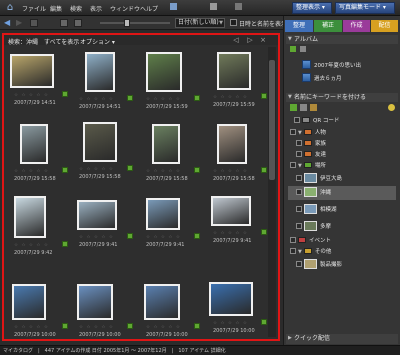  I want to click on tag-item: 友達, so click(342, 155).